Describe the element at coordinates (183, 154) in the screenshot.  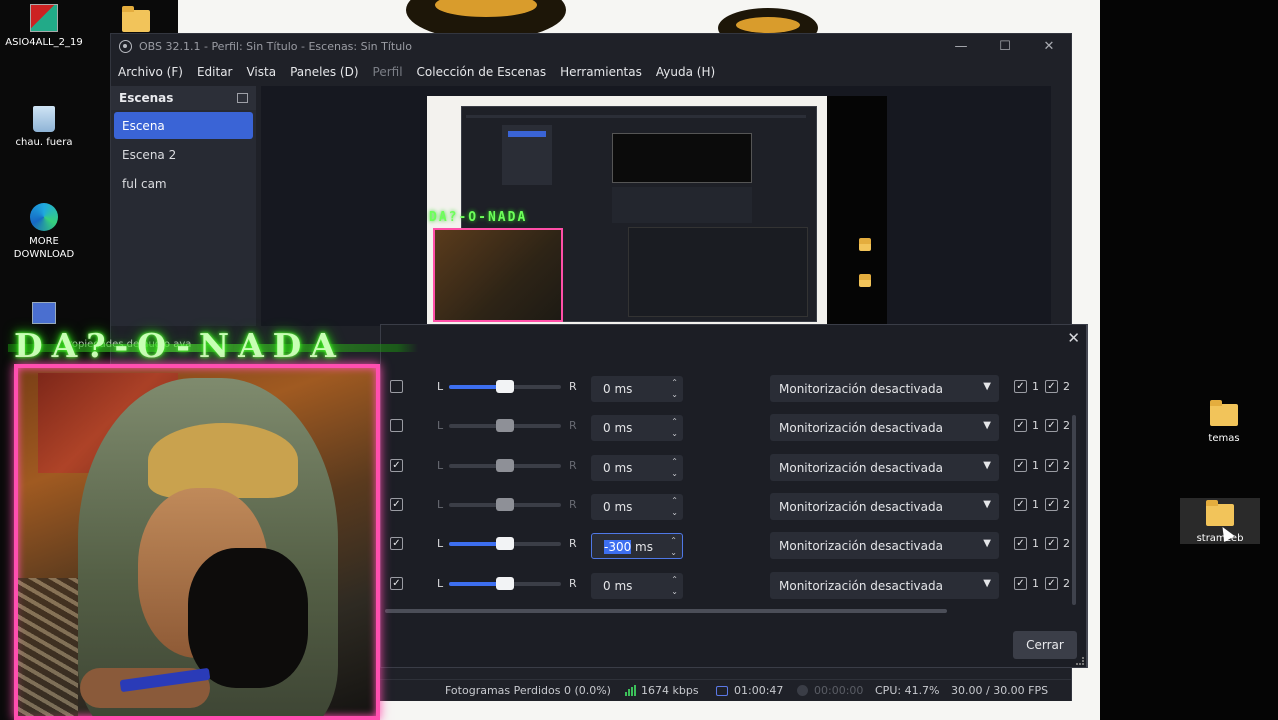
I see `scene-item-escena-2: Escena 2` at that location.